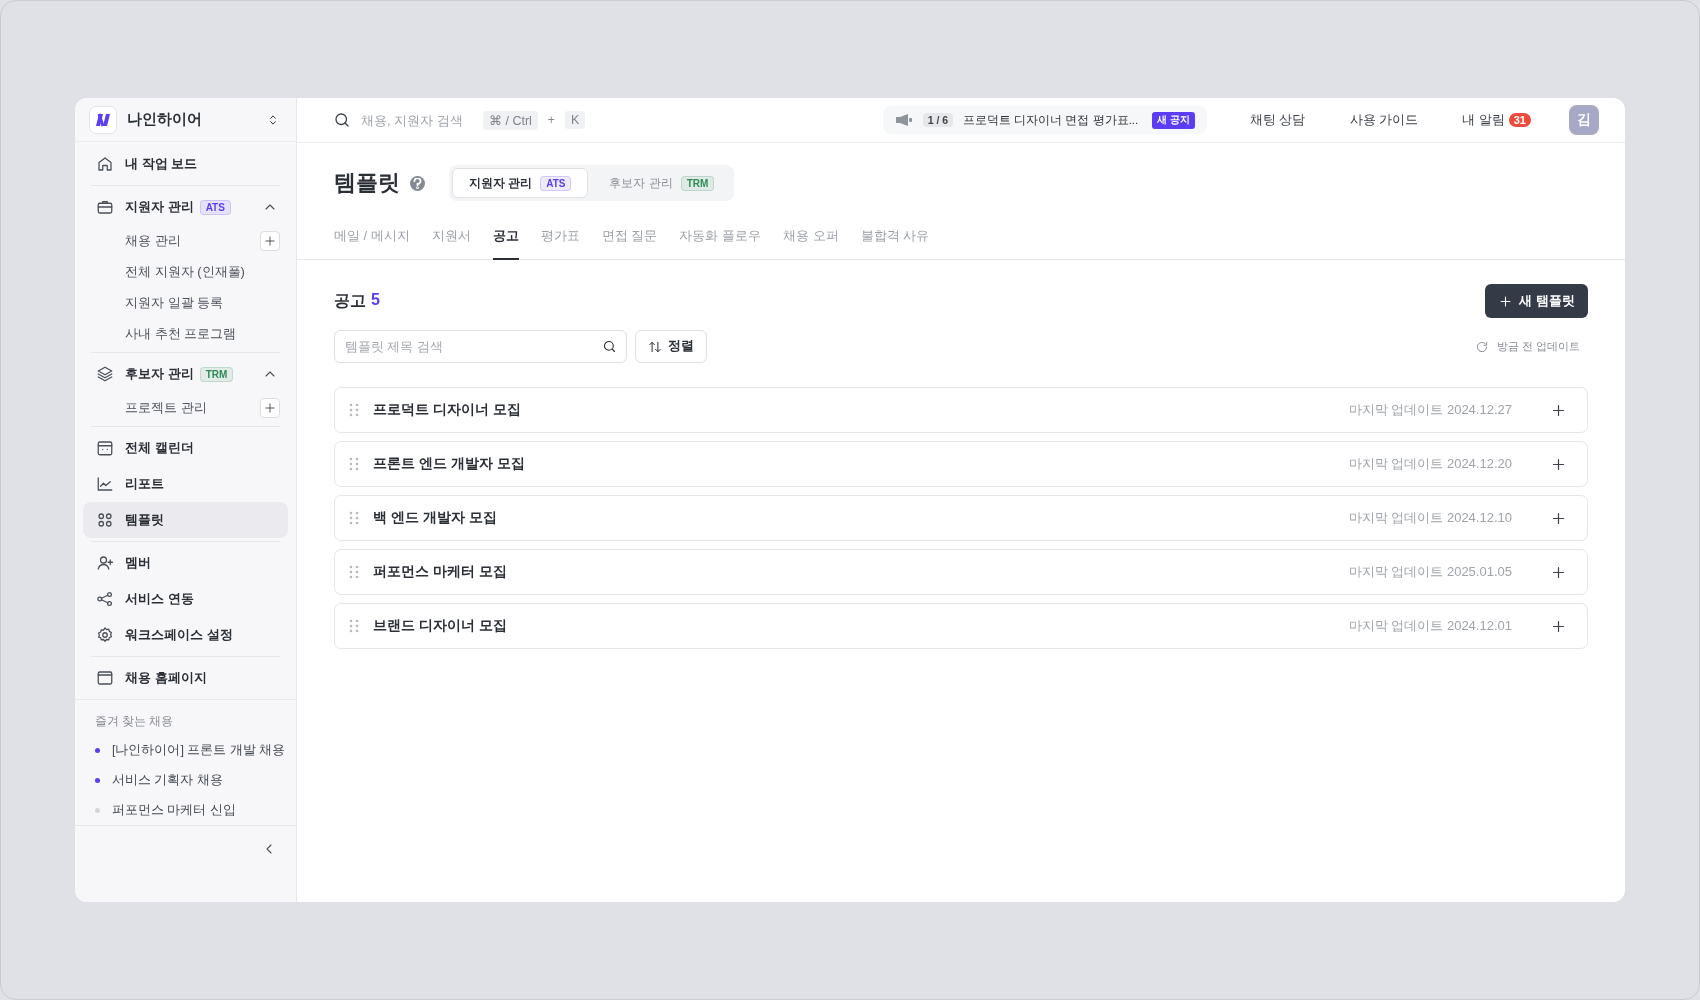 The height and width of the screenshot is (1000, 1700). I want to click on megaphone-icon, so click(903, 120).